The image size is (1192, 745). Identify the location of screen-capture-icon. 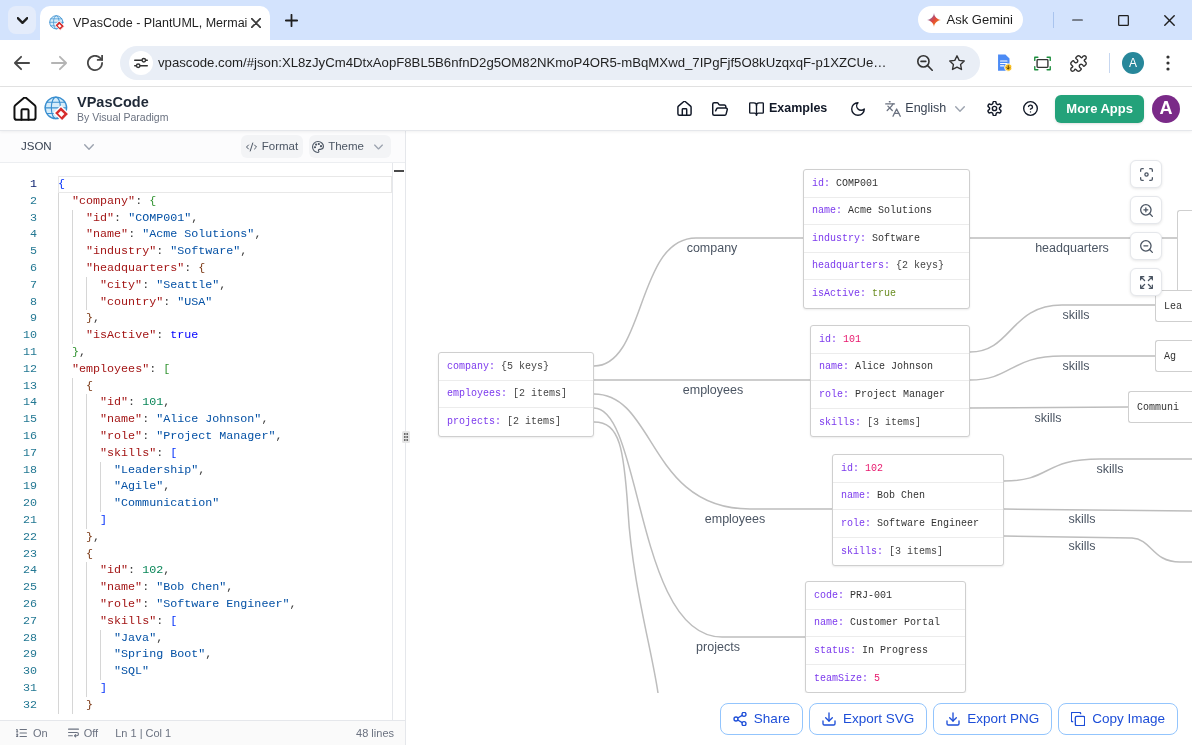
(1042, 63).